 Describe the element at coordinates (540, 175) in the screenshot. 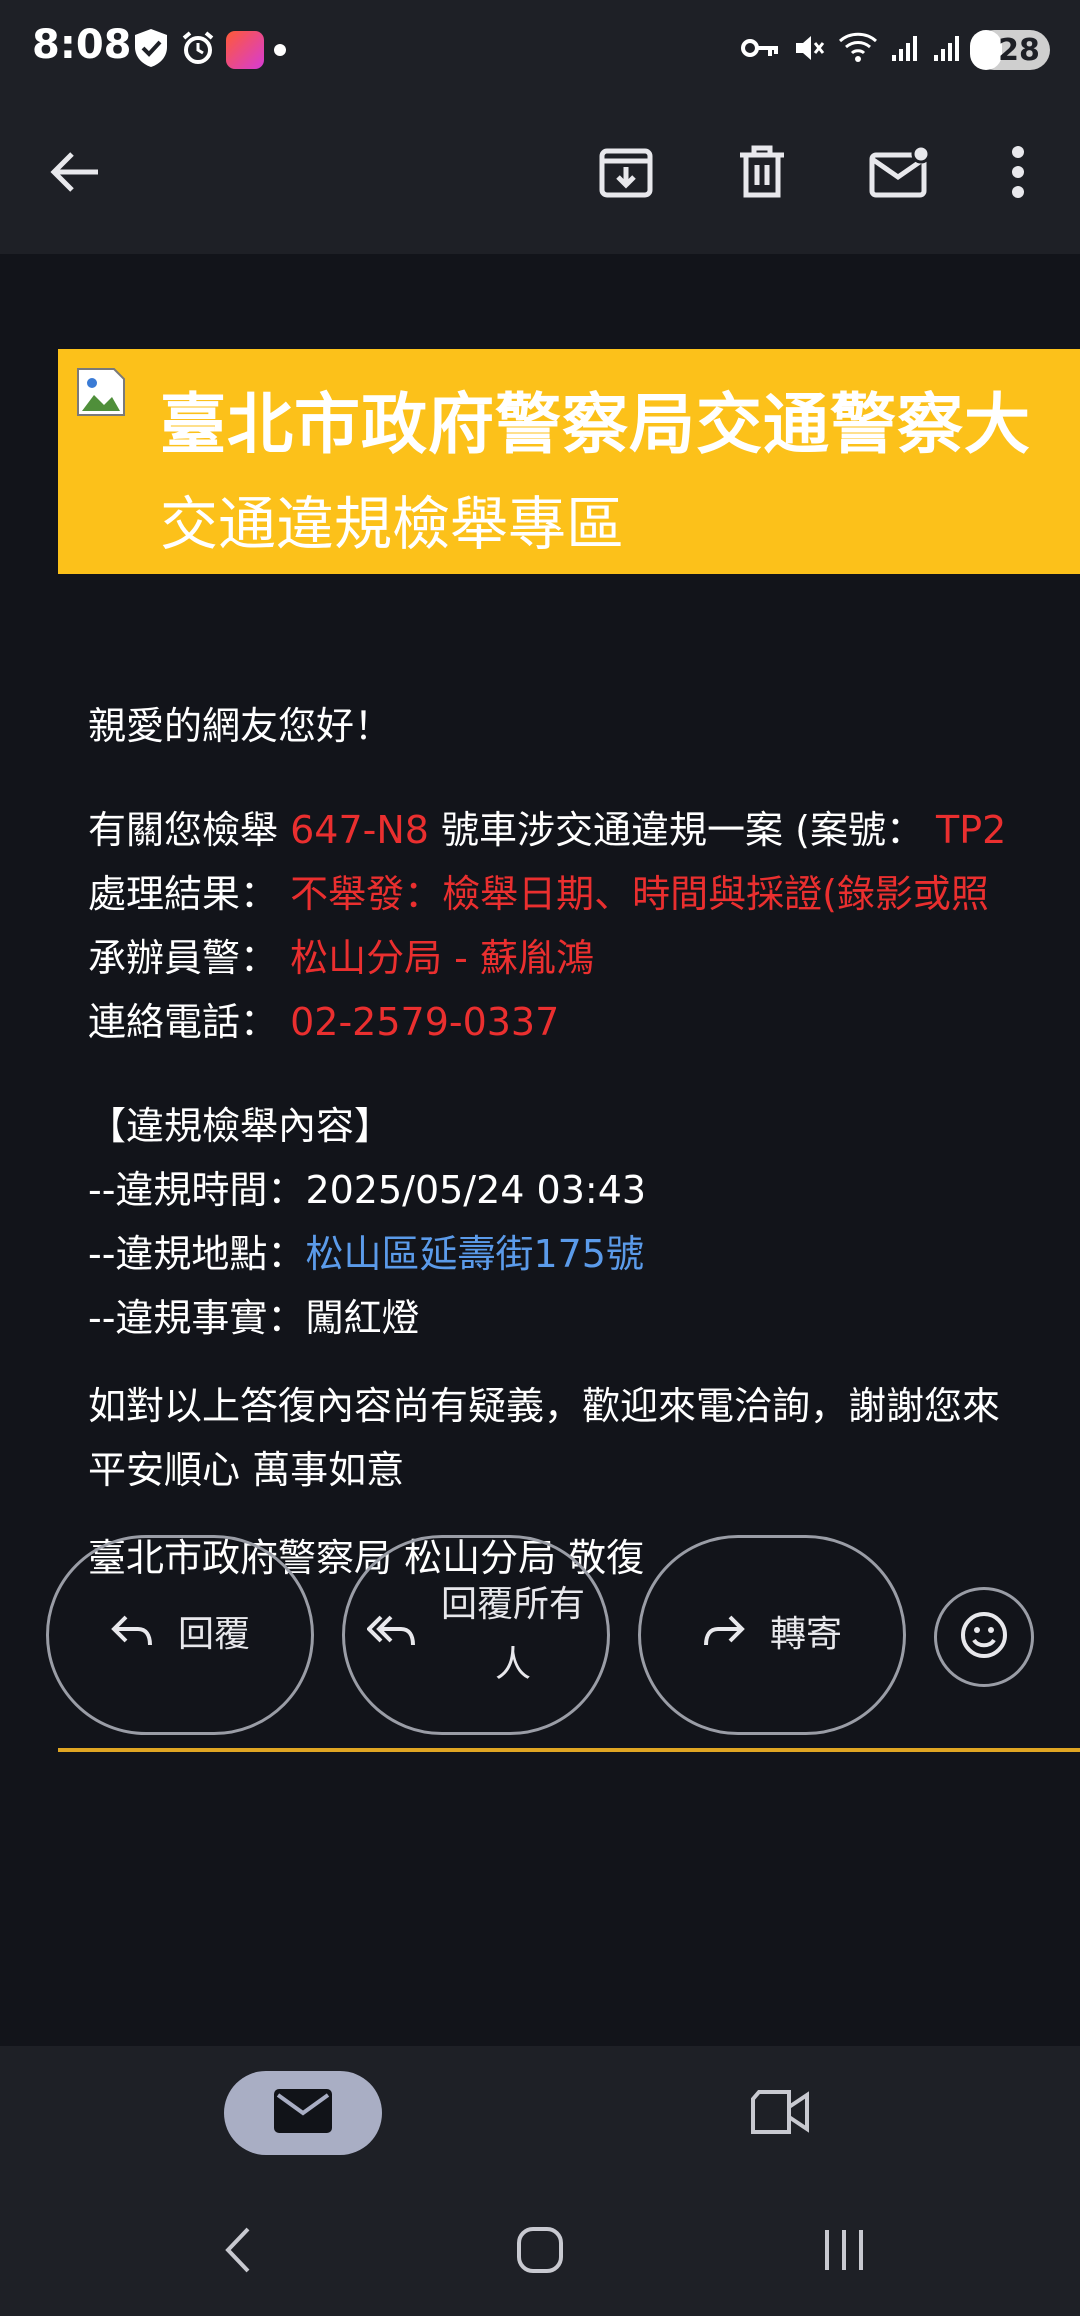

I see `email-toolbar` at that location.